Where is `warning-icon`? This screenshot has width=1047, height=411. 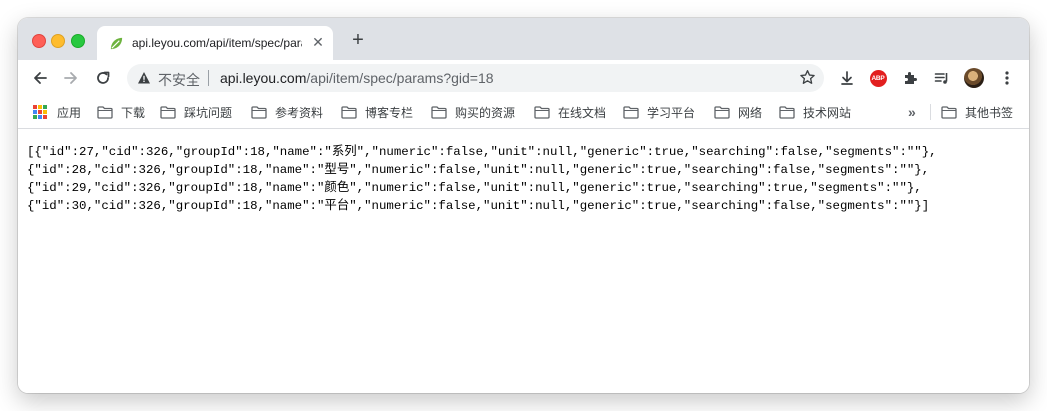 warning-icon is located at coordinates (144, 78).